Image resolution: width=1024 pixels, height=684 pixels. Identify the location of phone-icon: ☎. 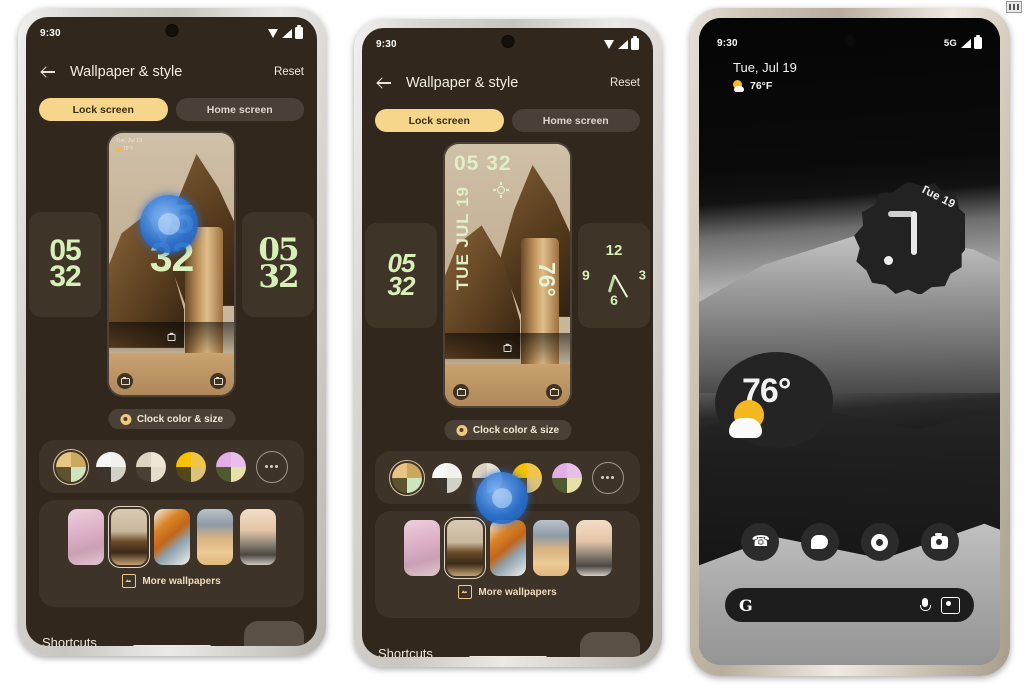
(761, 541).